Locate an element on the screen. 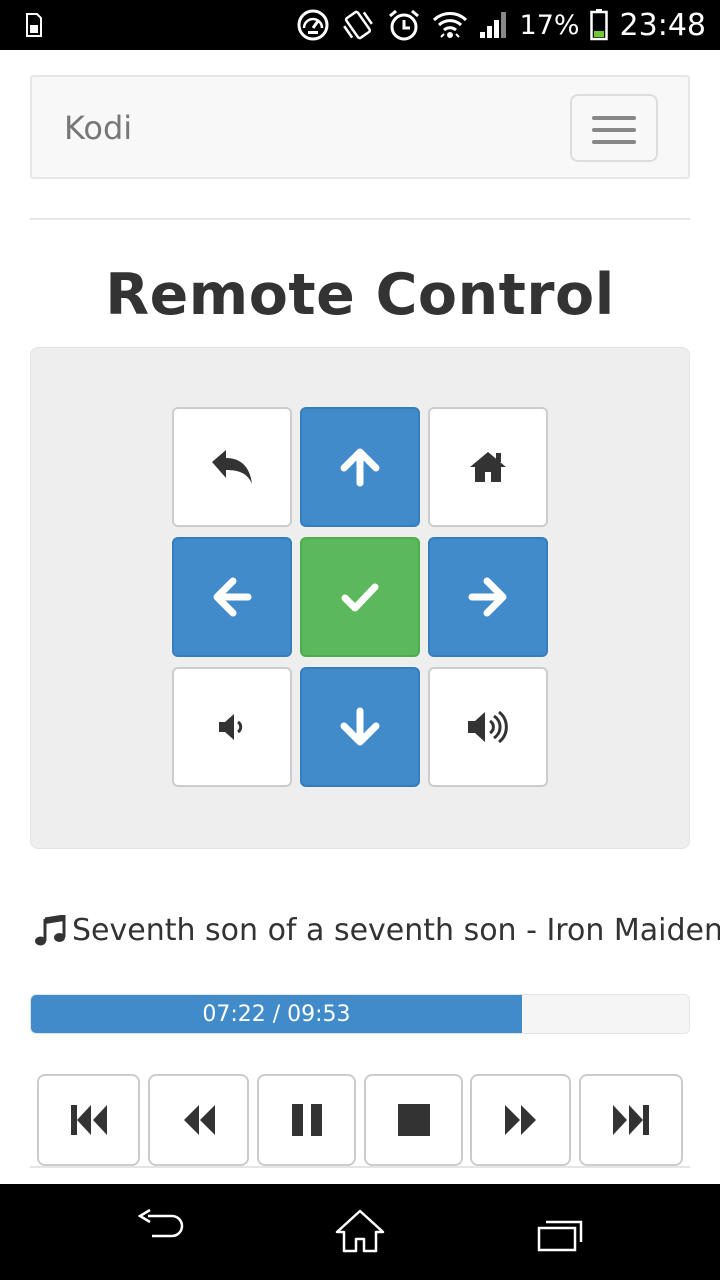 This screenshot has width=720, height=1280. volume-down-button is located at coordinates (232, 727).